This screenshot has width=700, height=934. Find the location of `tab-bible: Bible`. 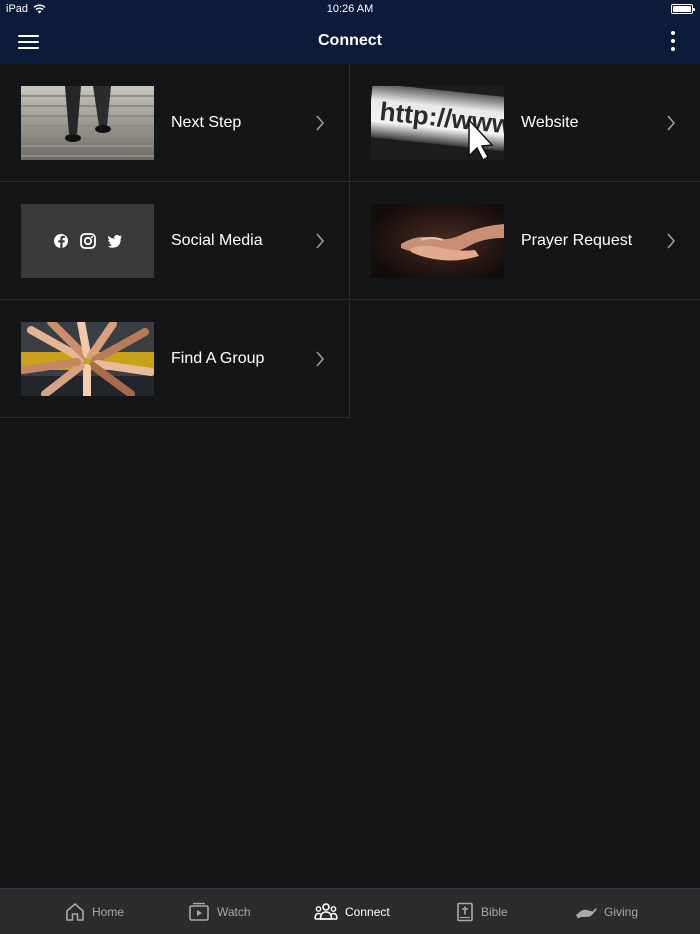

tab-bible: Bible is located at coordinates (482, 911).